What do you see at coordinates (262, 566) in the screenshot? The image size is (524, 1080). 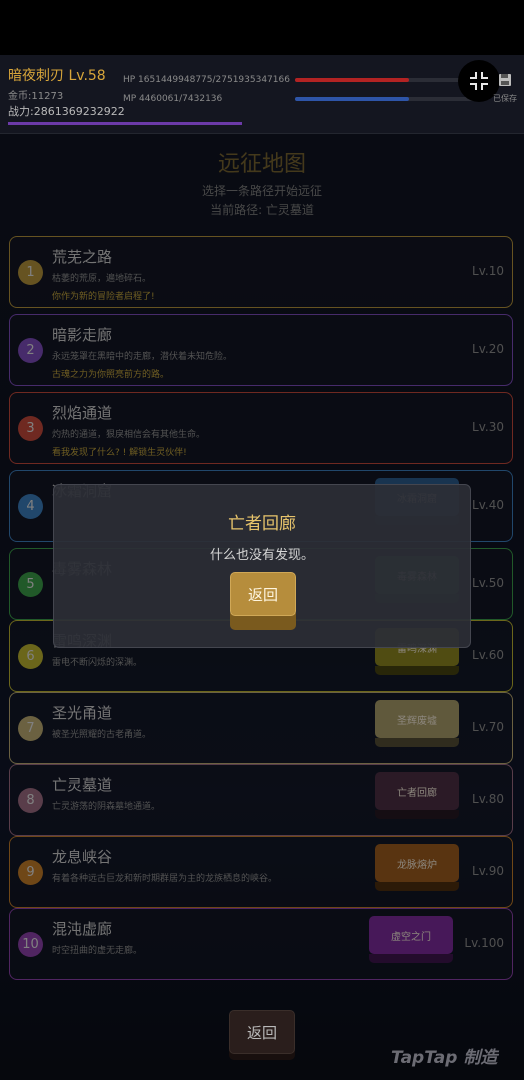 I see `result-dialog: 亡者回廊 什么也没有发现。 返回` at bounding box center [262, 566].